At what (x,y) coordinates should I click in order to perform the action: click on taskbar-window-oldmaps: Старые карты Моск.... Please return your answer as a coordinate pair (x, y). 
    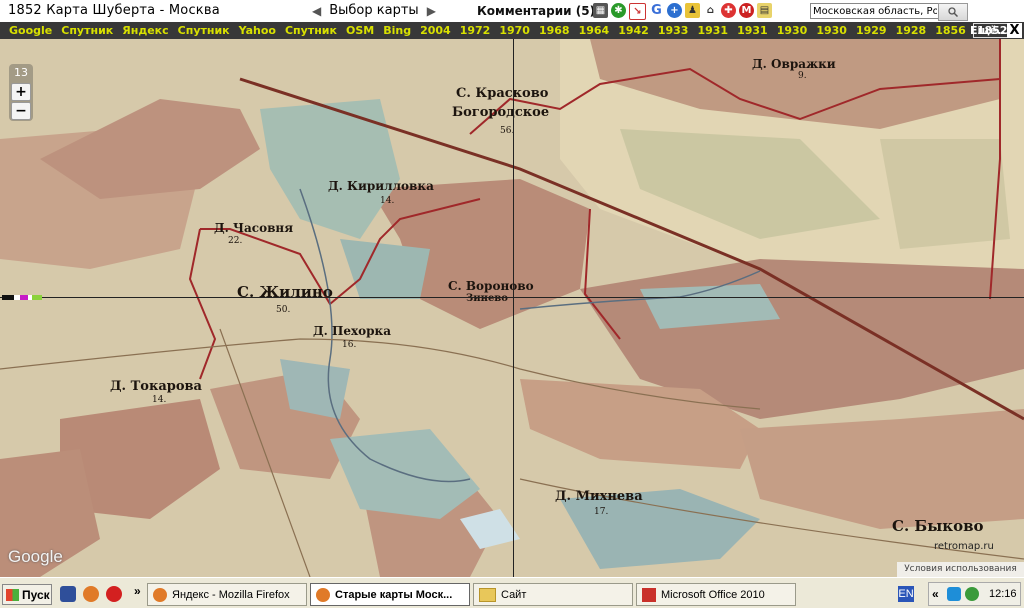
    Looking at the image, I should click on (390, 594).